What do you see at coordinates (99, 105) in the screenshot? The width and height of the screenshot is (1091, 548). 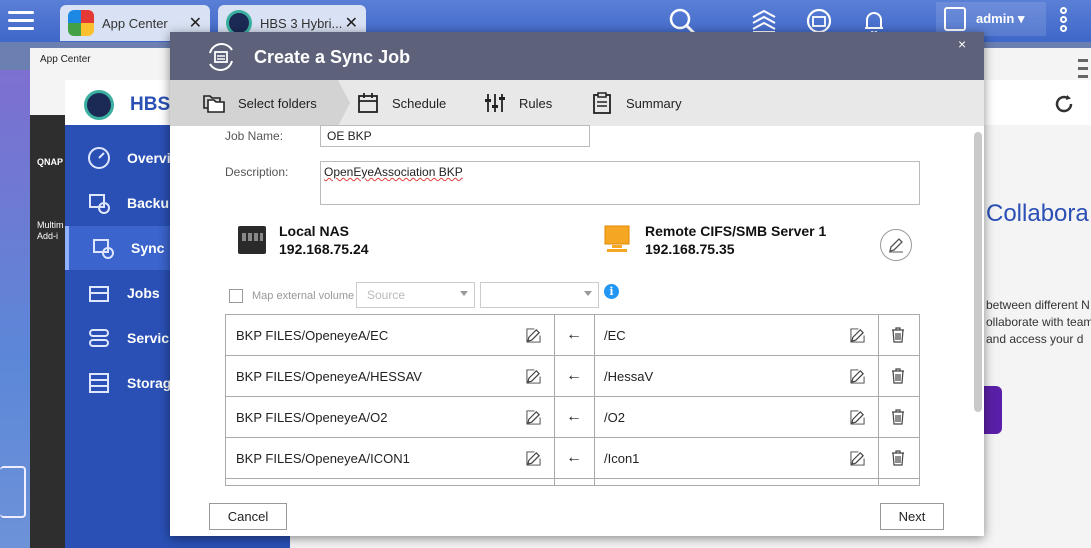 I see `hbs-logo-icon` at bounding box center [99, 105].